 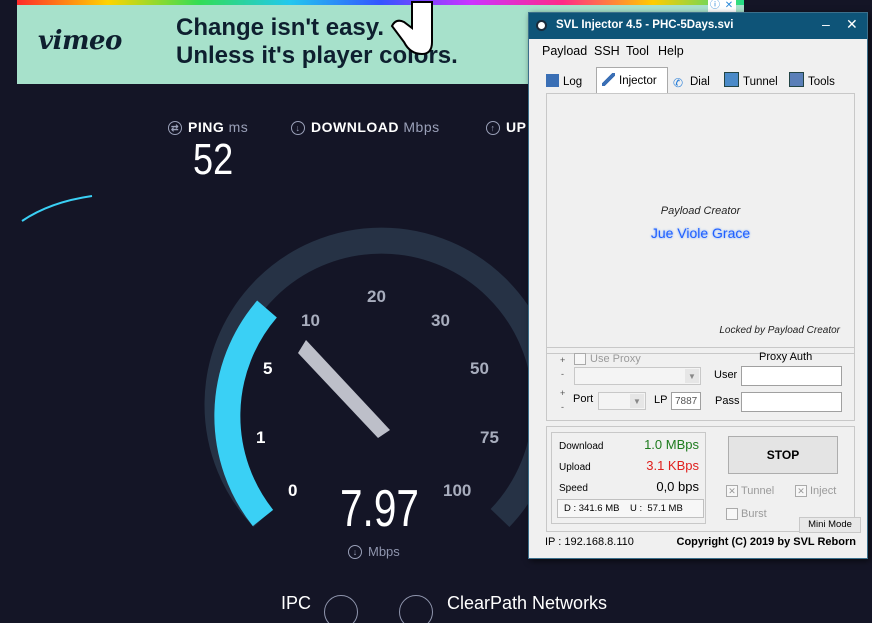 What do you see at coordinates (678, 83) in the screenshot?
I see `phone-icon: ✆` at bounding box center [678, 83].